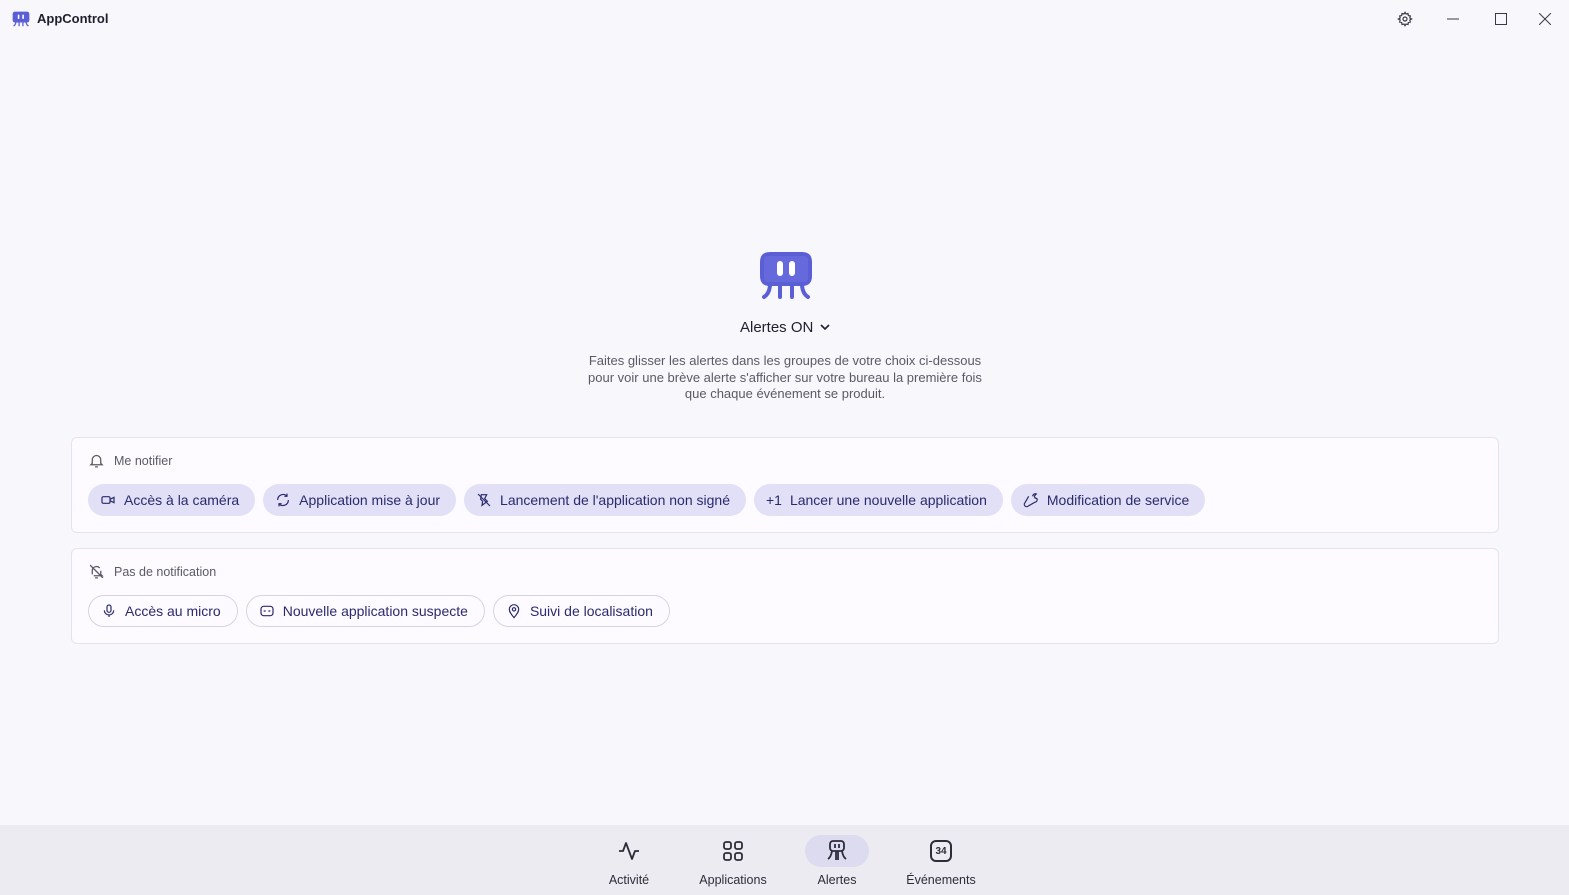 The height and width of the screenshot is (895, 1569). Describe the element at coordinates (109, 610) in the screenshot. I see `microphone-icon` at that location.